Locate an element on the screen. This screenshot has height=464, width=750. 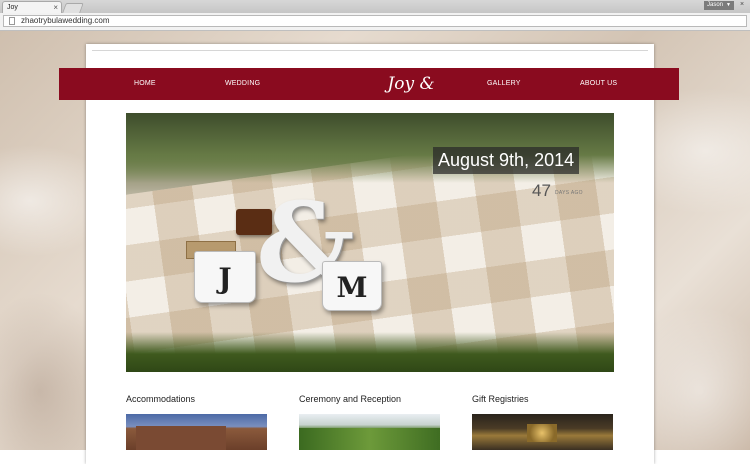
browser-titlebar: Joy × Jason ▼ × is located at coordinates (375, 6).